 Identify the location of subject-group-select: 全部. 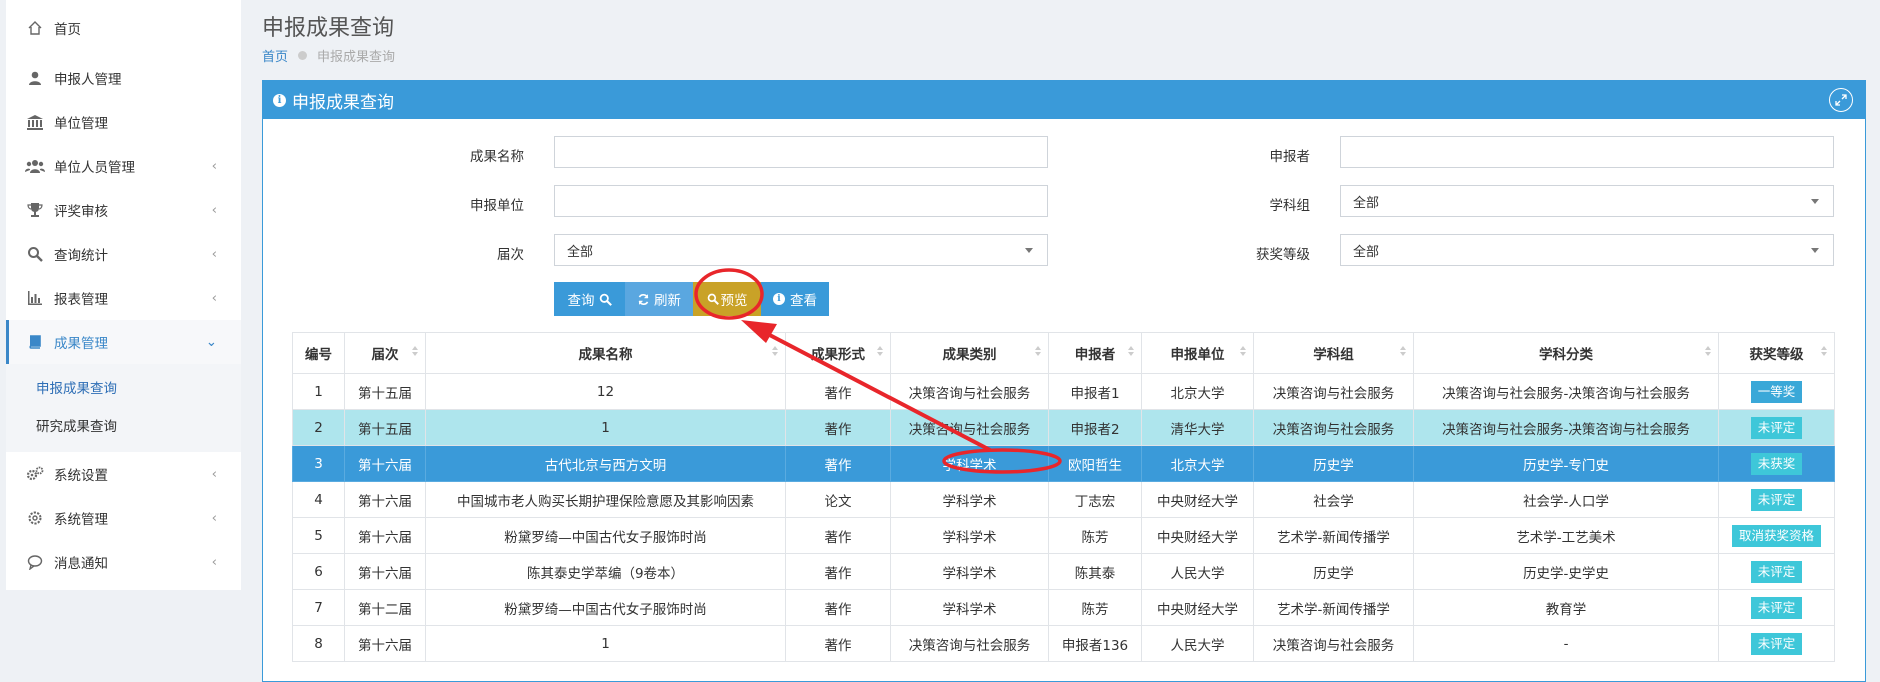
(1587, 201).